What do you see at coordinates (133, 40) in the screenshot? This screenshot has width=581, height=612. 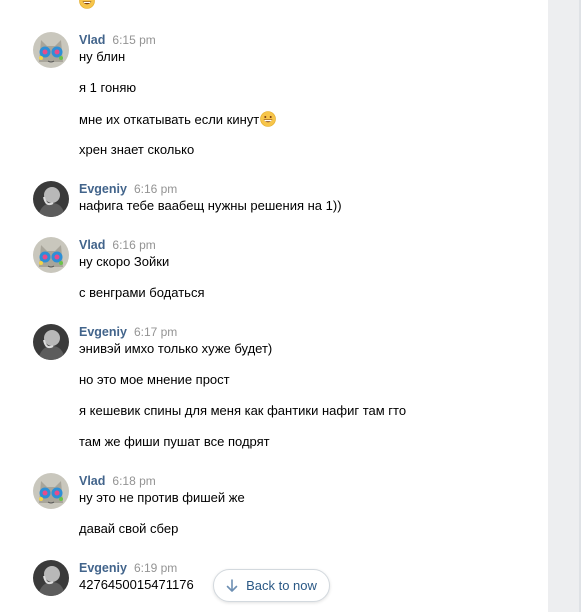 I see `message-time: 6:15 pm` at bounding box center [133, 40].